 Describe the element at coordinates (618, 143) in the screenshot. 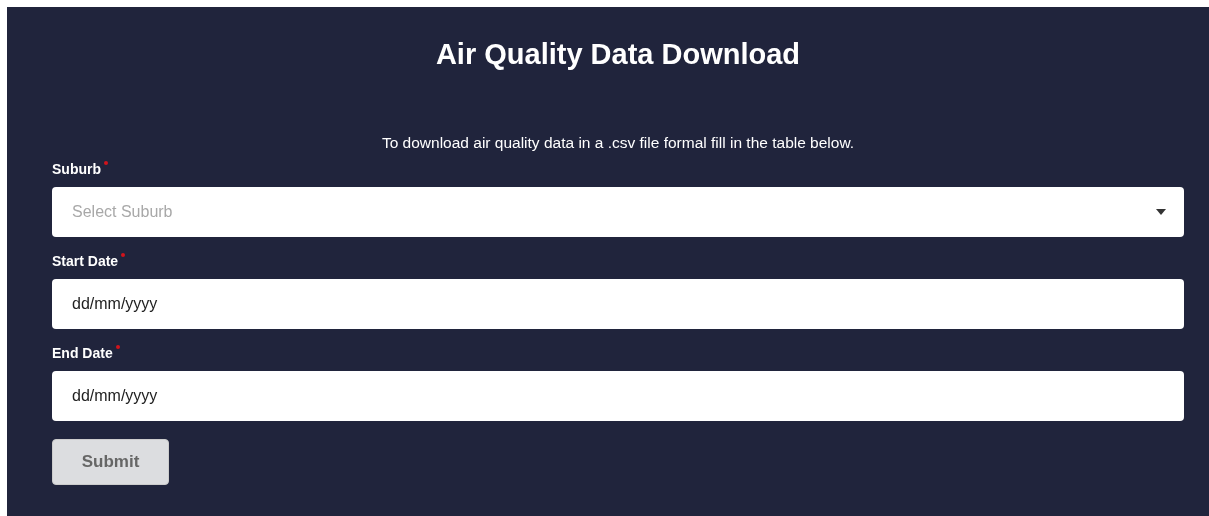

I see `instructions-text: To download air quality data in a .csv file formal fill in the table below.` at that location.